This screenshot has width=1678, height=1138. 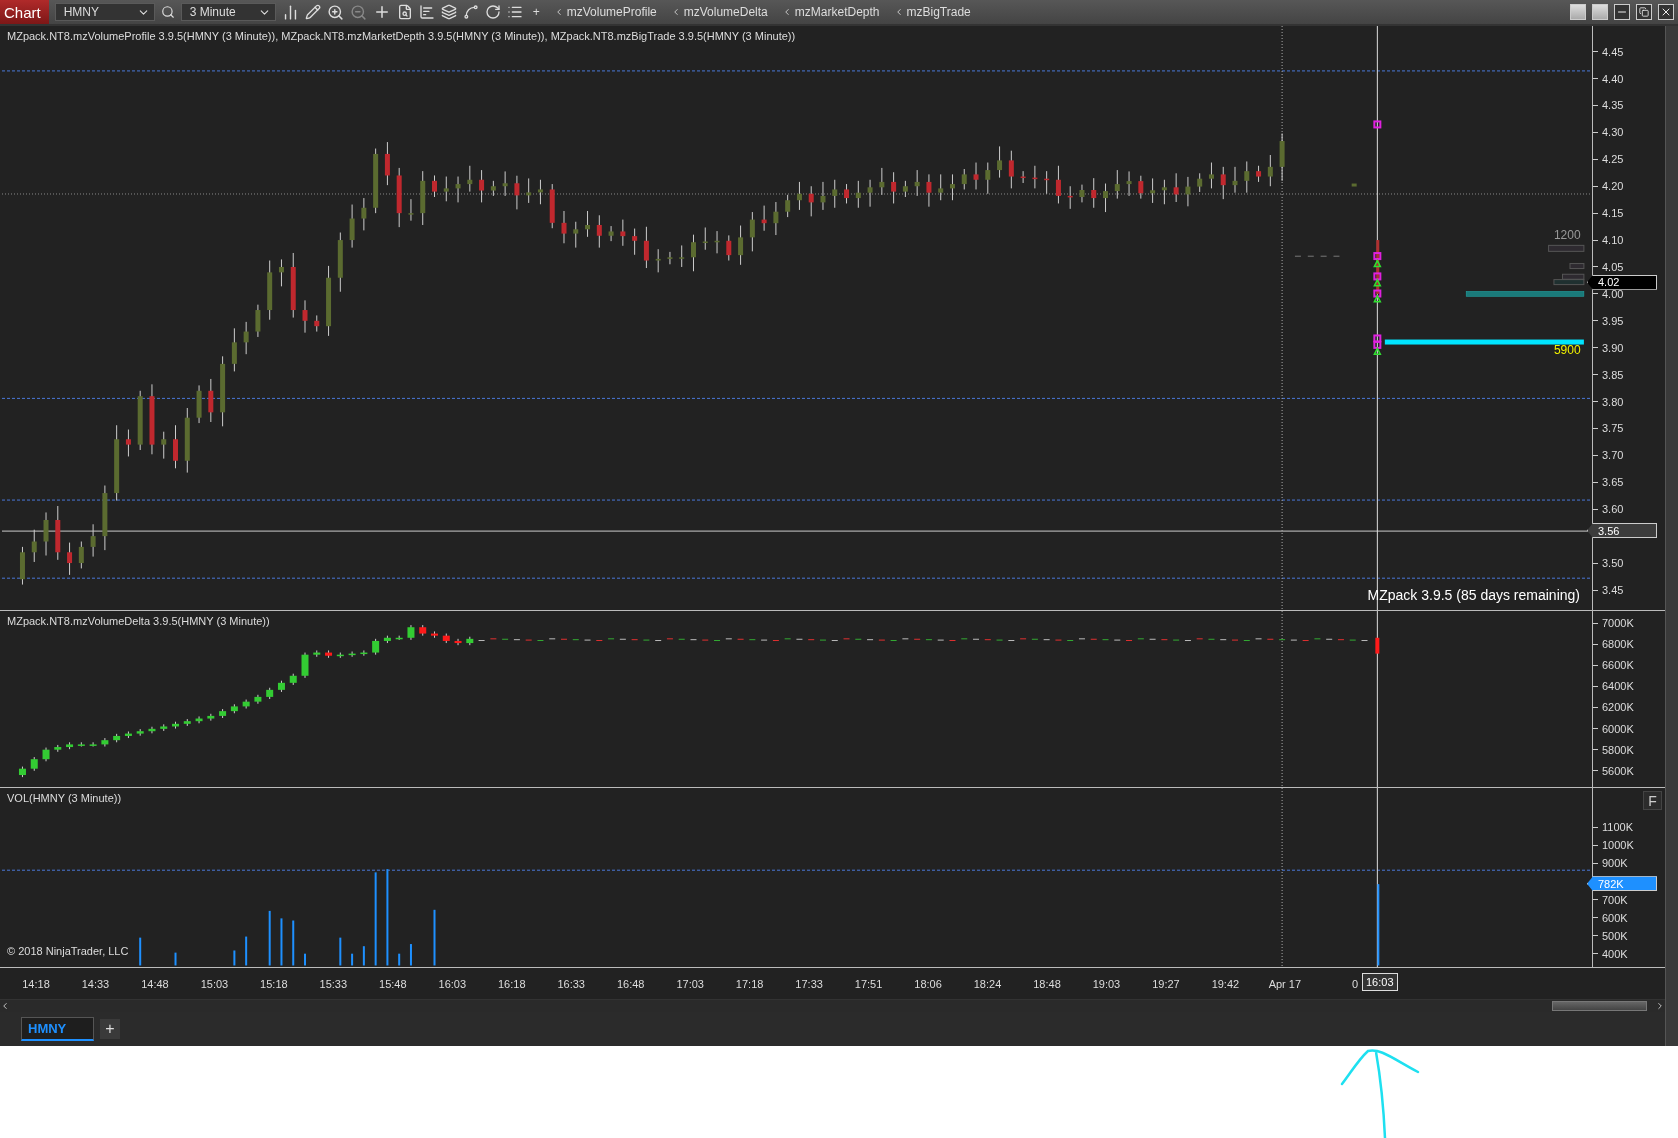 I want to click on current-price-marker: 4.02, so click(x=1622, y=282).